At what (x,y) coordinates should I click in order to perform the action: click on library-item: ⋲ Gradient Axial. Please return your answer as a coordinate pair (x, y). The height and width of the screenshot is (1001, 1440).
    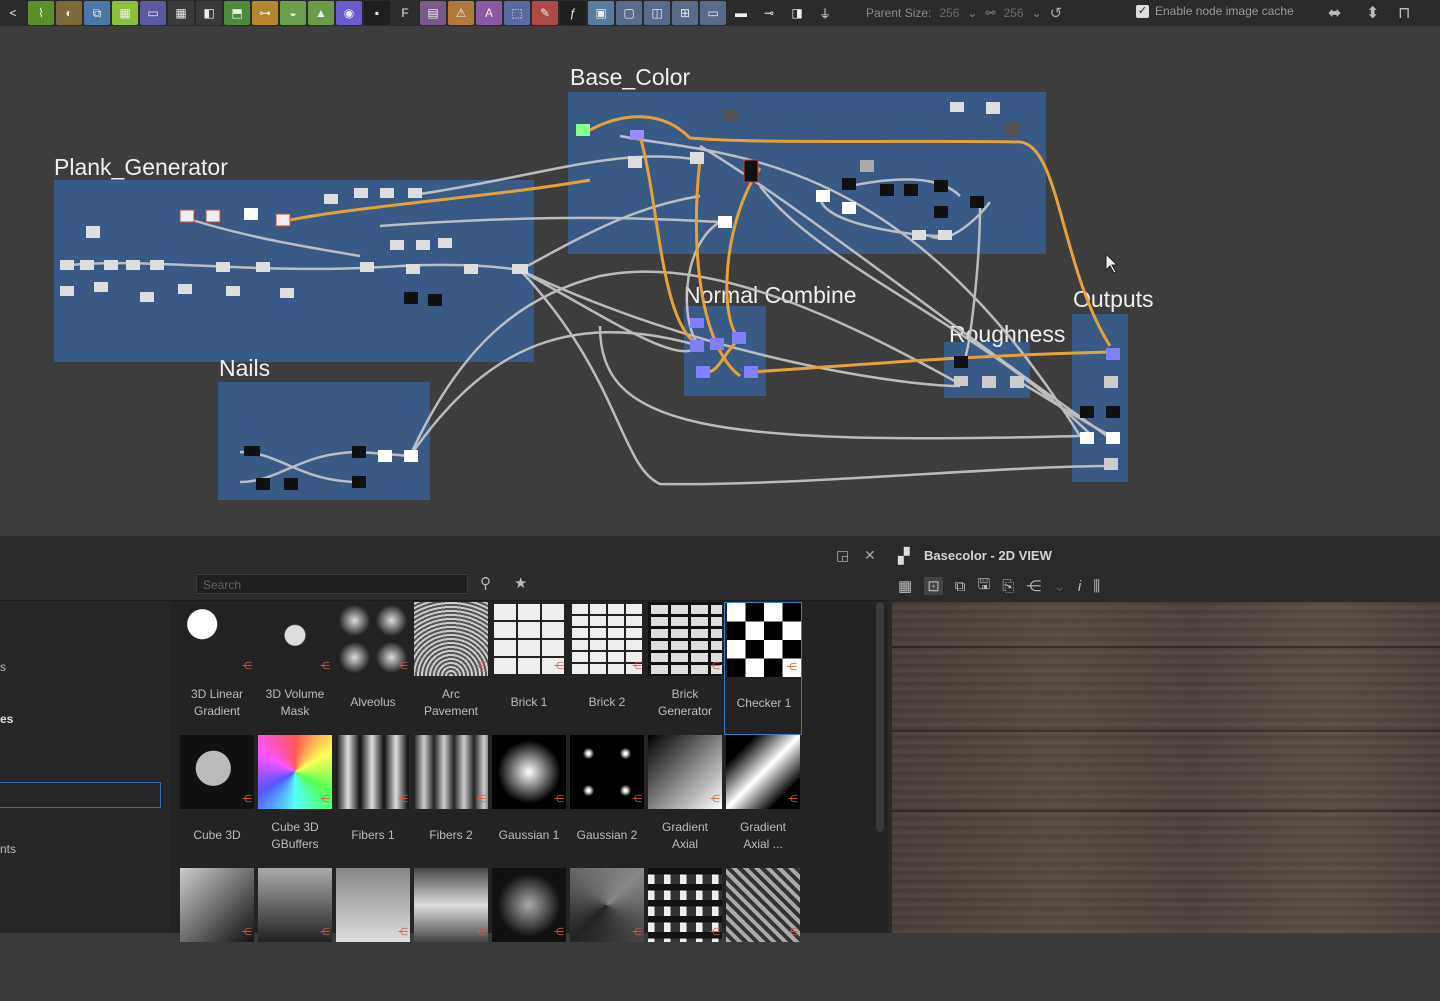
    Looking at the image, I should click on (685, 801).